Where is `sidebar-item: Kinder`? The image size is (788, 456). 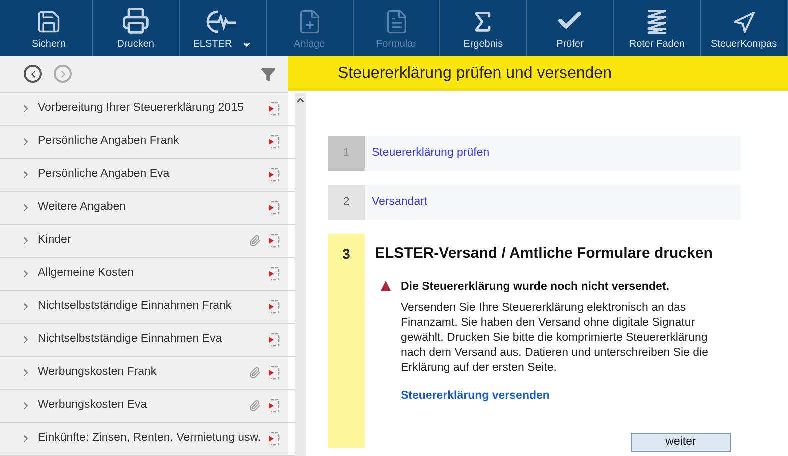
sidebar-item: Kinder is located at coordinates (148, 241).